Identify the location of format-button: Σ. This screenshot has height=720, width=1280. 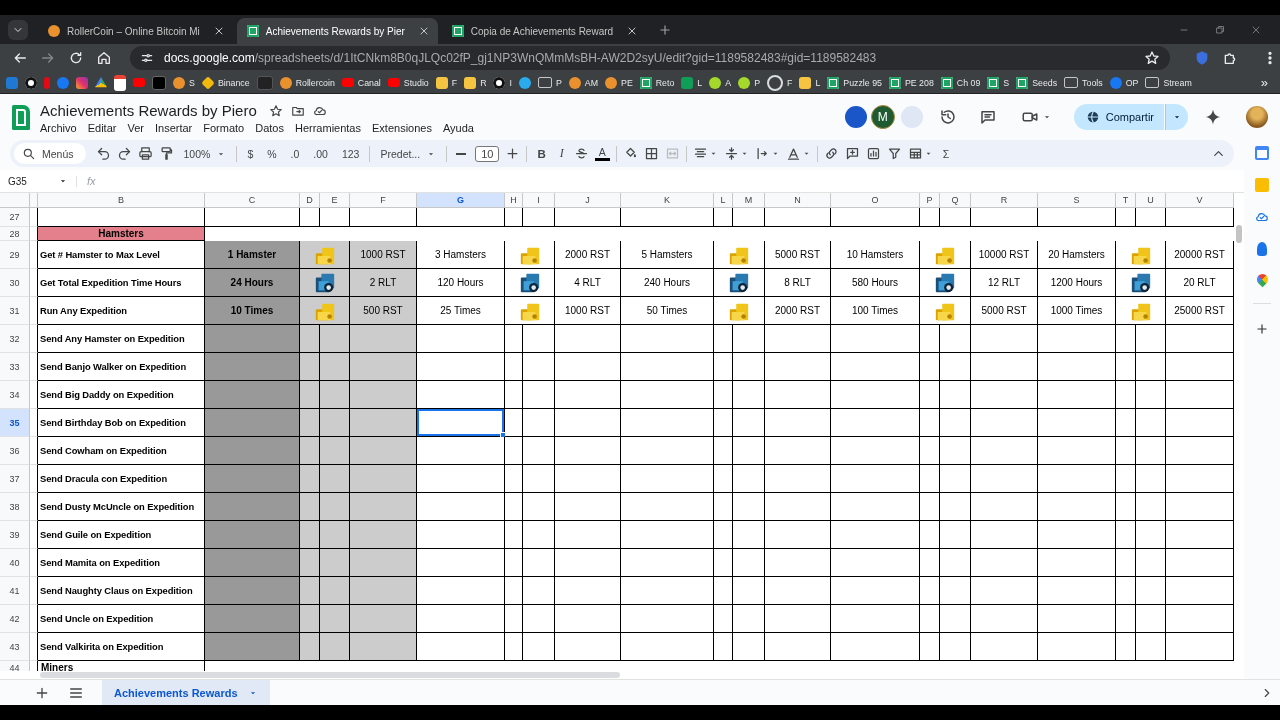
(946, 153).